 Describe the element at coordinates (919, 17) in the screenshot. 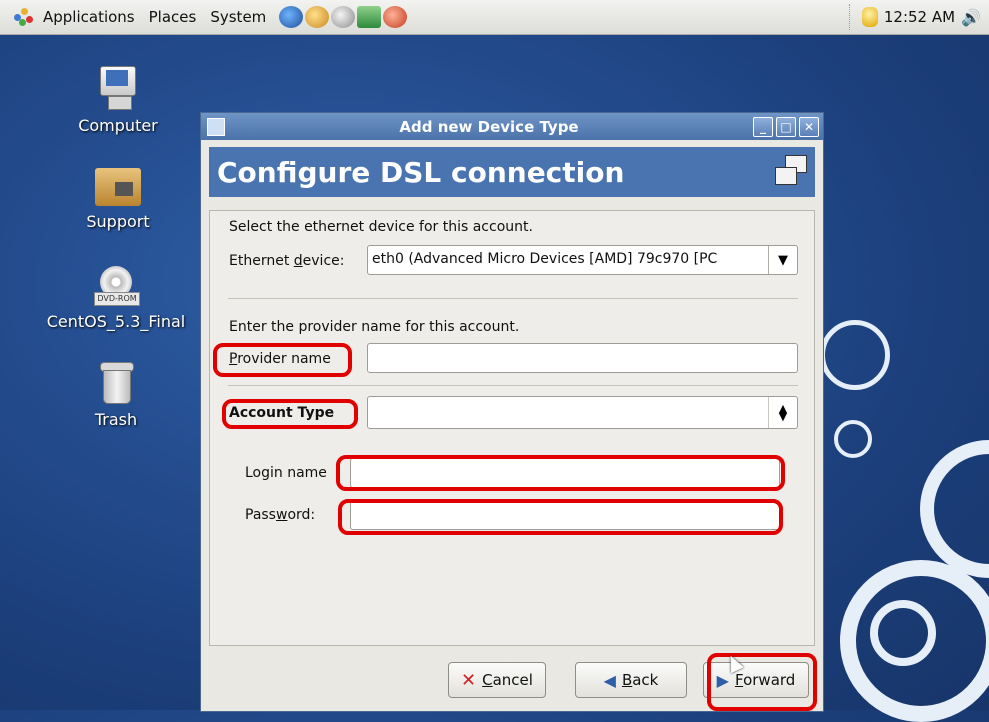

I see `clock: 12:52 AM` at that location.